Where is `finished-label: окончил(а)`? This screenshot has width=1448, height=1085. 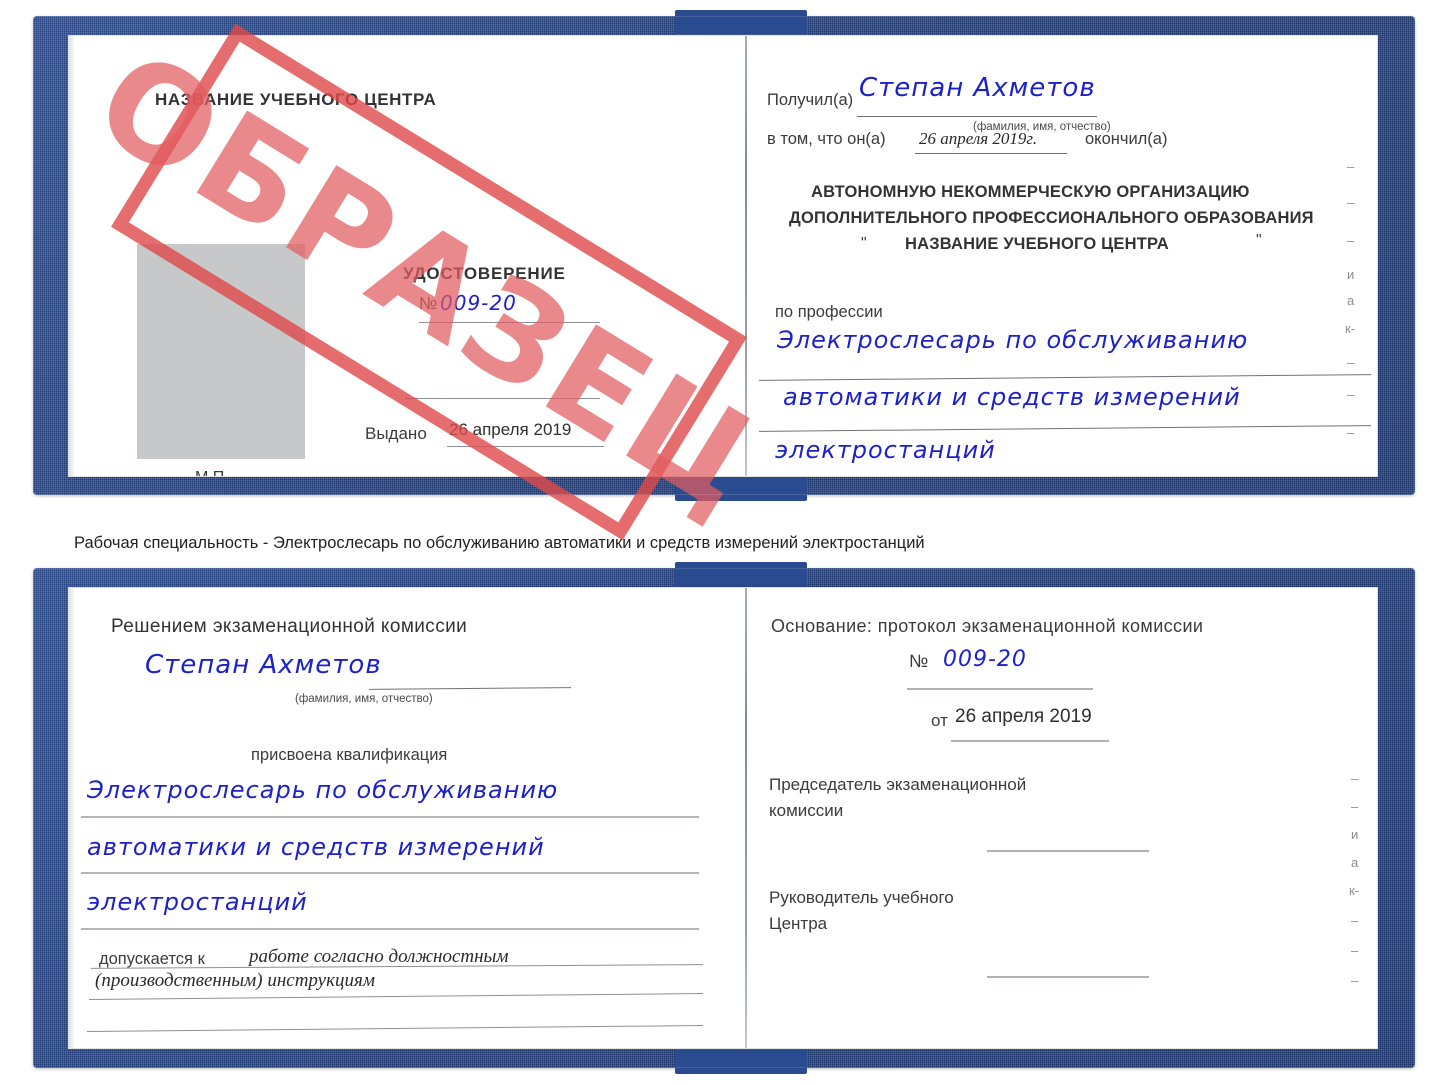 finished-label: окончил(а) is located at coordinates (1126, 139).